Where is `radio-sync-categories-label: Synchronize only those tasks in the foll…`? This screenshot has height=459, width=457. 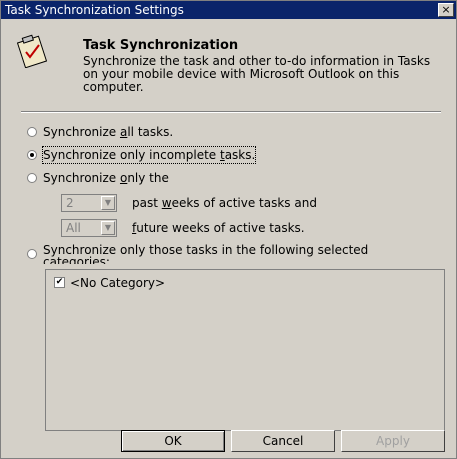 radio-sync-categories-label: Synchronize only those tasks in the foll… is located at coordinates (206, 254).